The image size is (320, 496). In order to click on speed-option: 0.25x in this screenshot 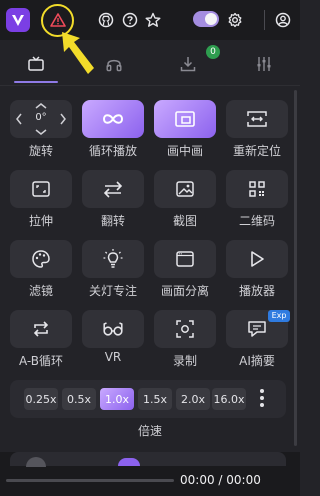, I will do `click(41, 399)`.